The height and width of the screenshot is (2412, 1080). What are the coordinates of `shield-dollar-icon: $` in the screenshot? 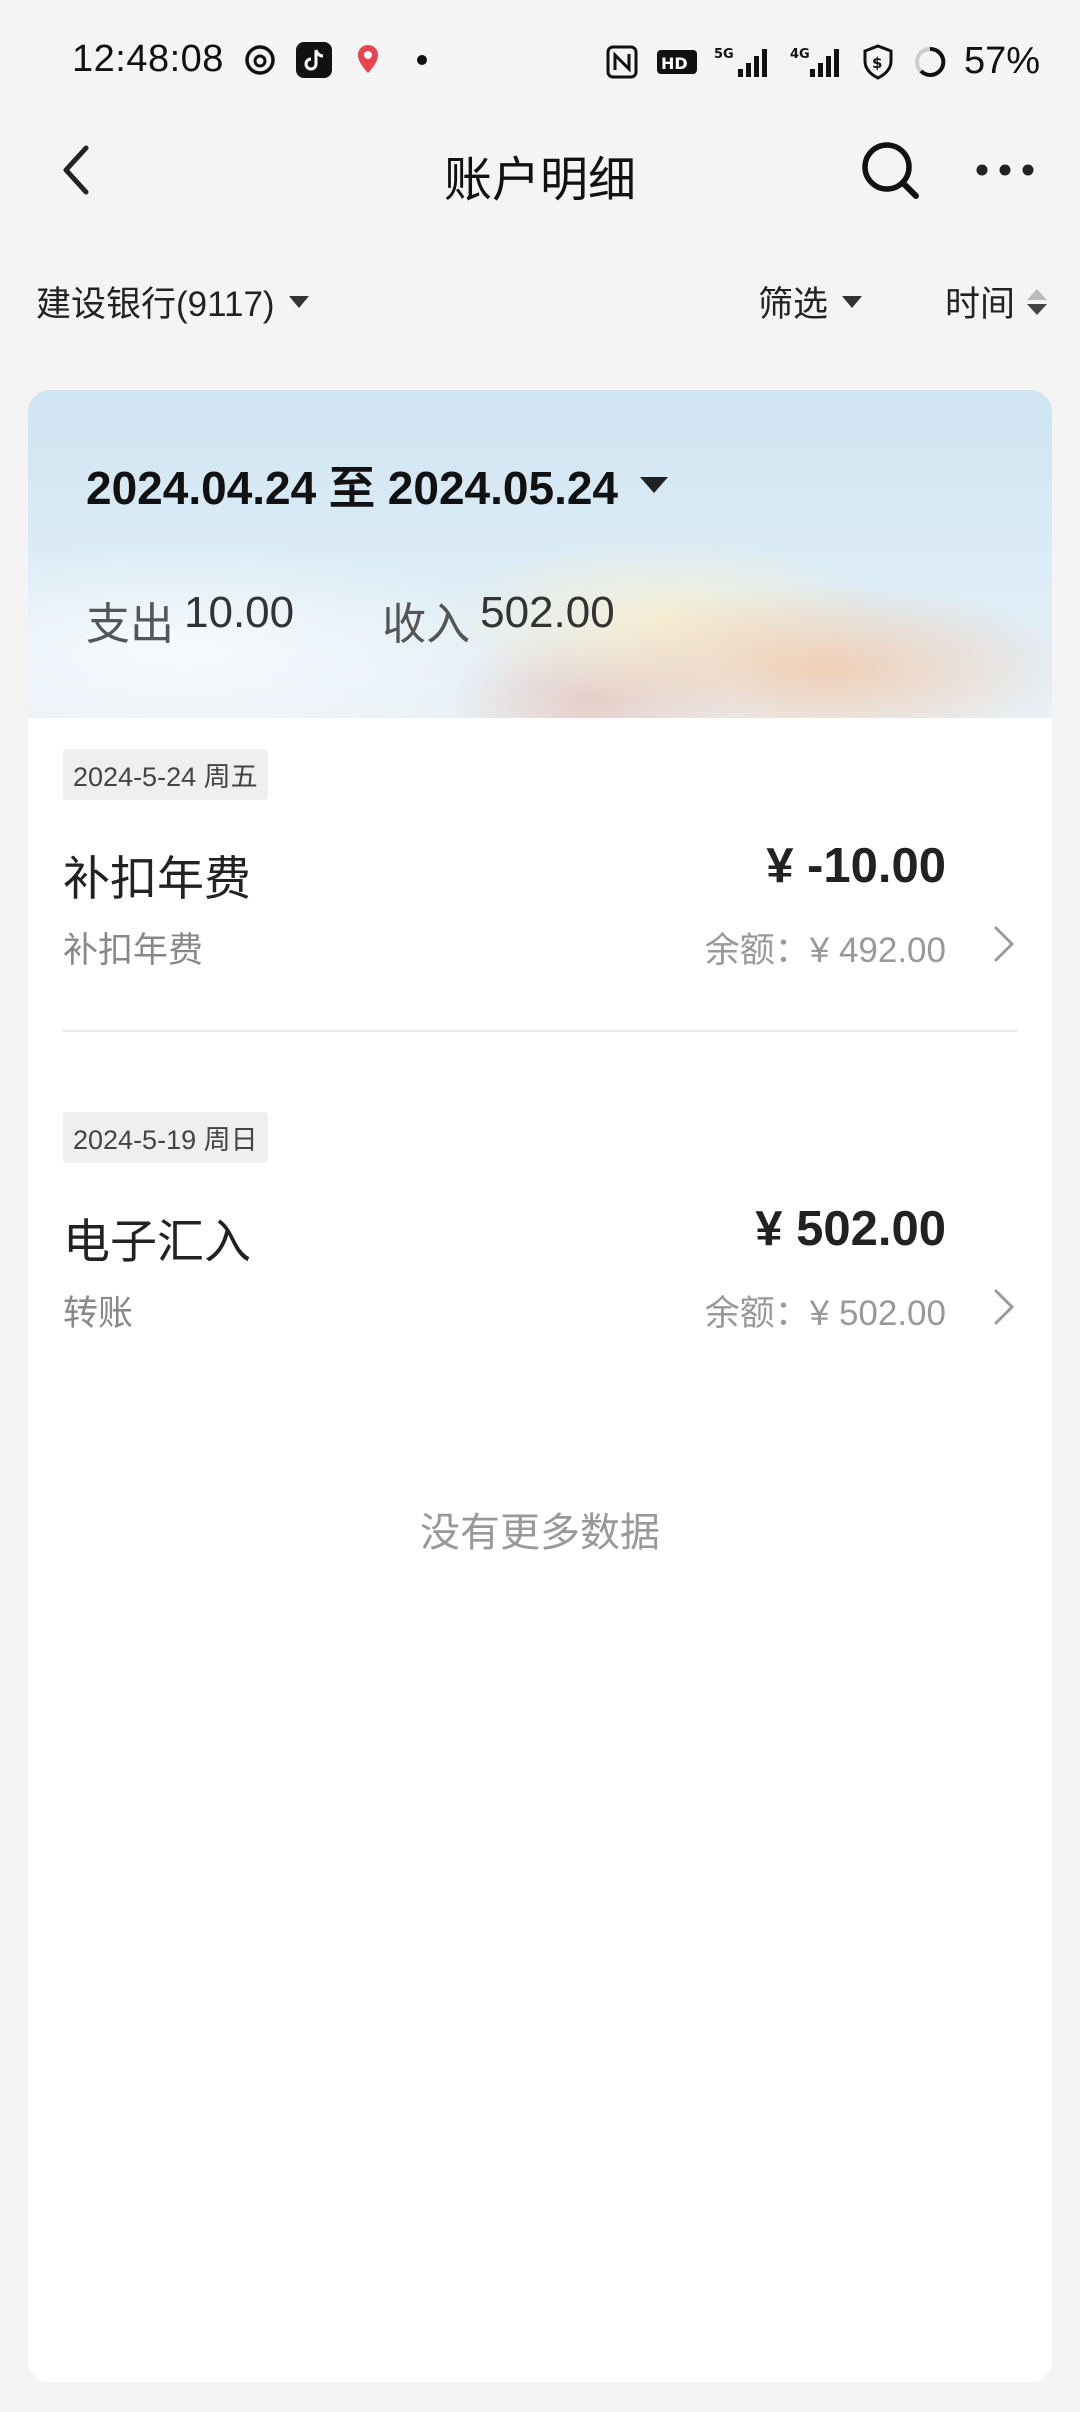 It's located at (878, 61).